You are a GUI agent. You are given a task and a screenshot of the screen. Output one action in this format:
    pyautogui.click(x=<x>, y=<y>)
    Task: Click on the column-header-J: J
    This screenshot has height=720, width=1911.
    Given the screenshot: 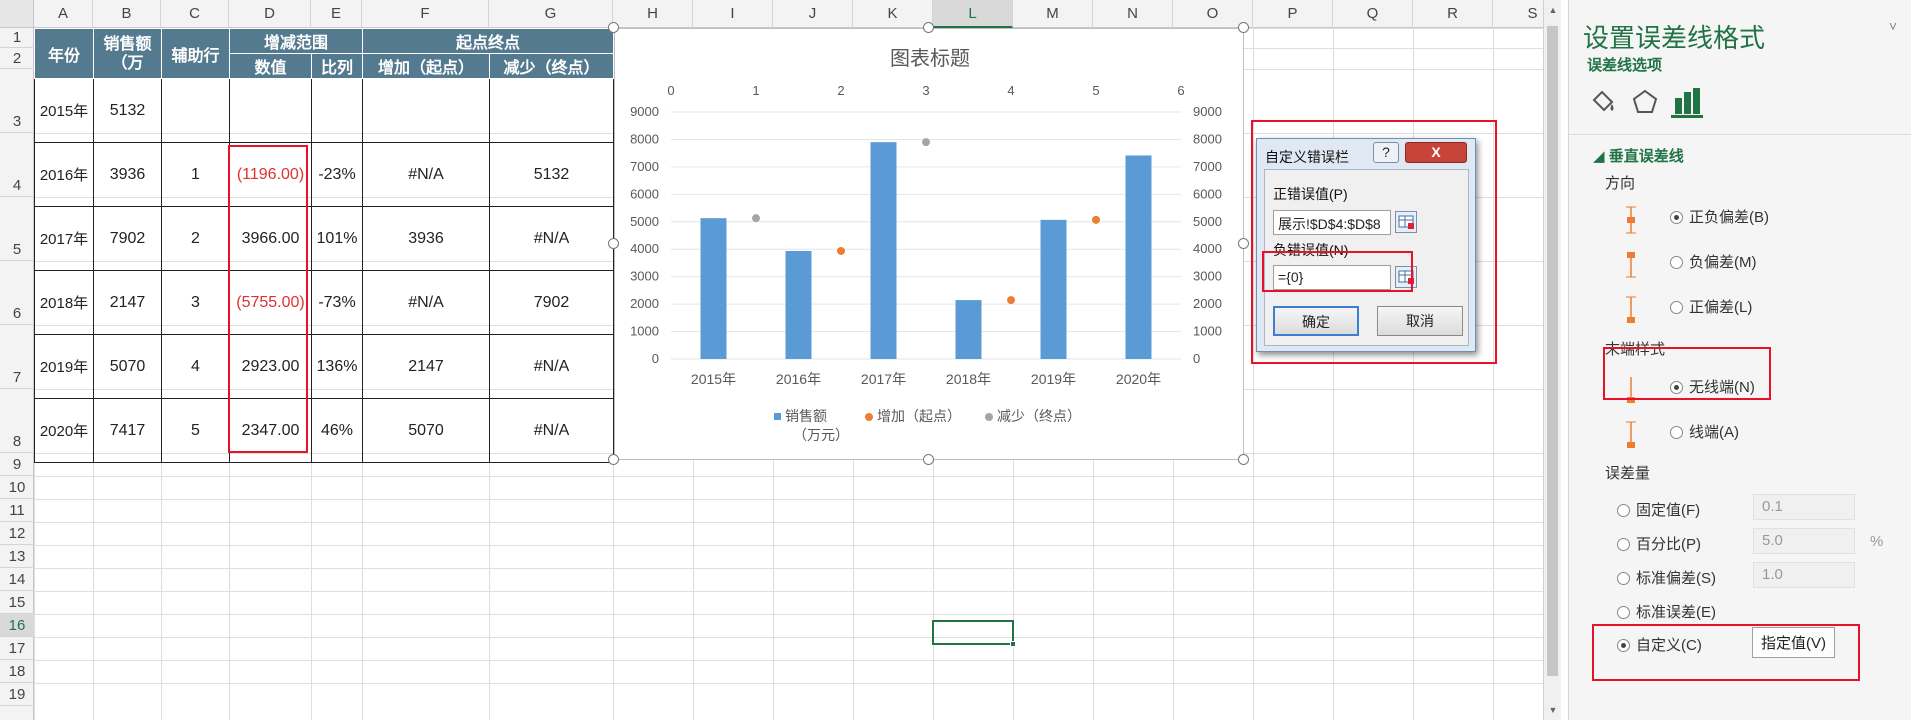 What is the action you would take?
    pyautogui.click(x=813, y=14)
    